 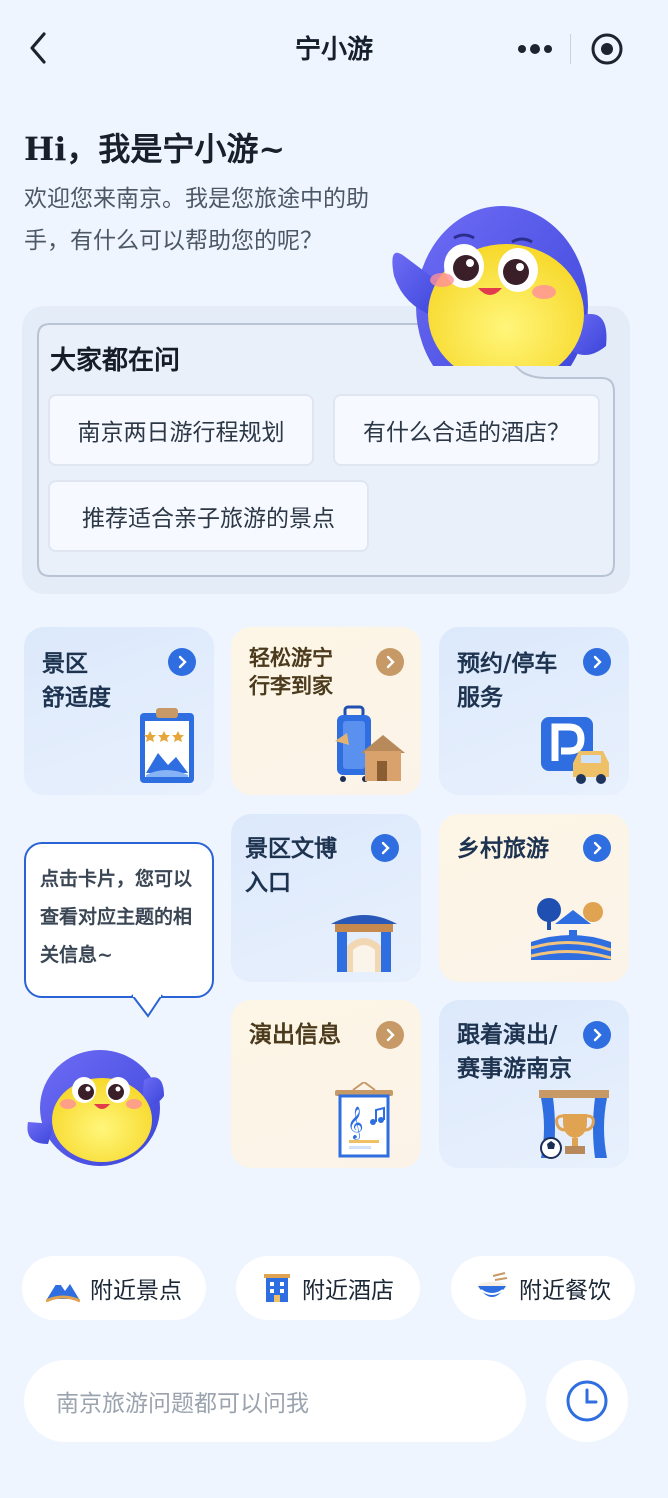 I want to click on greeting-intro: 欢迎您来南京。我是您旅途中的助手，有什么可以帮助您的呢？, so click(x=196, y=220).